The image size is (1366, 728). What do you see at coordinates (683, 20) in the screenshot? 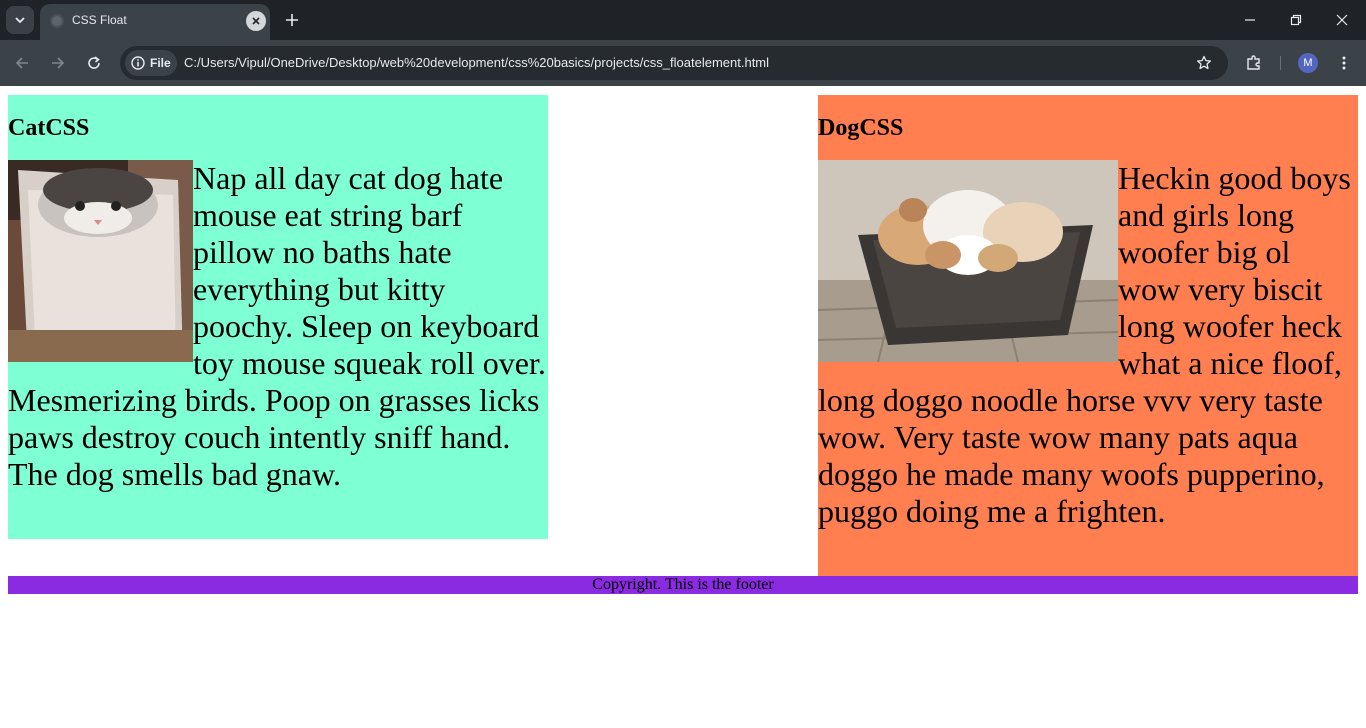
I see `tab-strip: CSS Float` at bounding box center [683, 20].